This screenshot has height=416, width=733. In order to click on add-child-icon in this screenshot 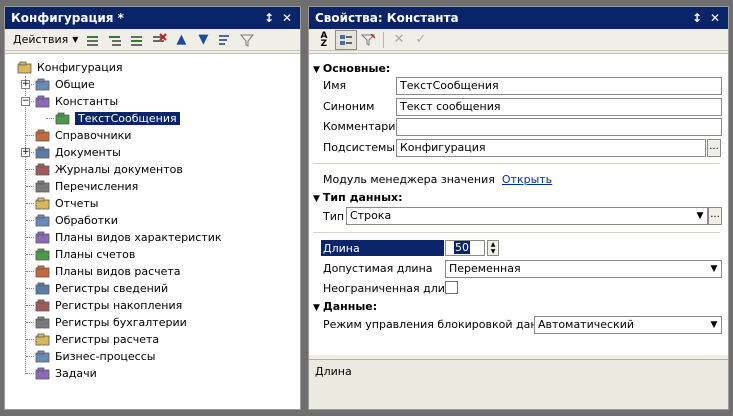, I will do `click(115, 40)`.